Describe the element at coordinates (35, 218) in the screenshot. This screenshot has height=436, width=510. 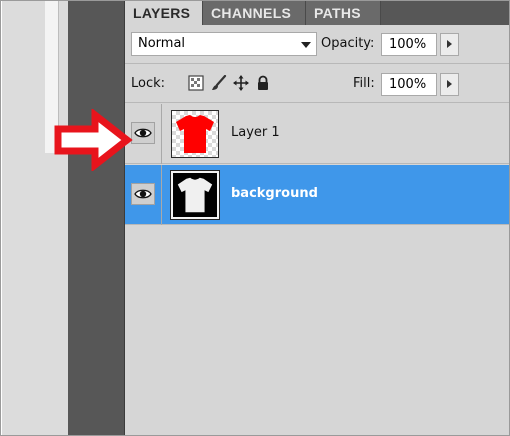
I see `canvas-area` at that location.